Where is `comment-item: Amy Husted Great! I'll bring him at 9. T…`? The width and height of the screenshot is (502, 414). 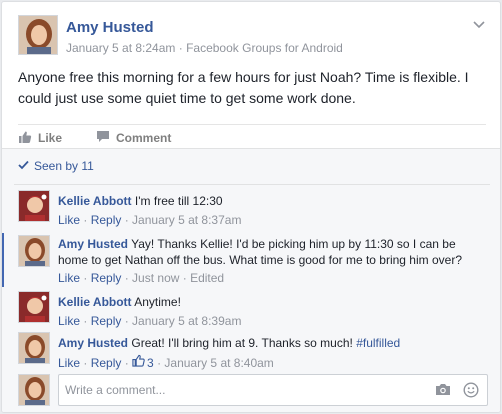 comment-item: Amy Husted Great! I'll bring him at 9. T… is located at coordinates (251, 353).